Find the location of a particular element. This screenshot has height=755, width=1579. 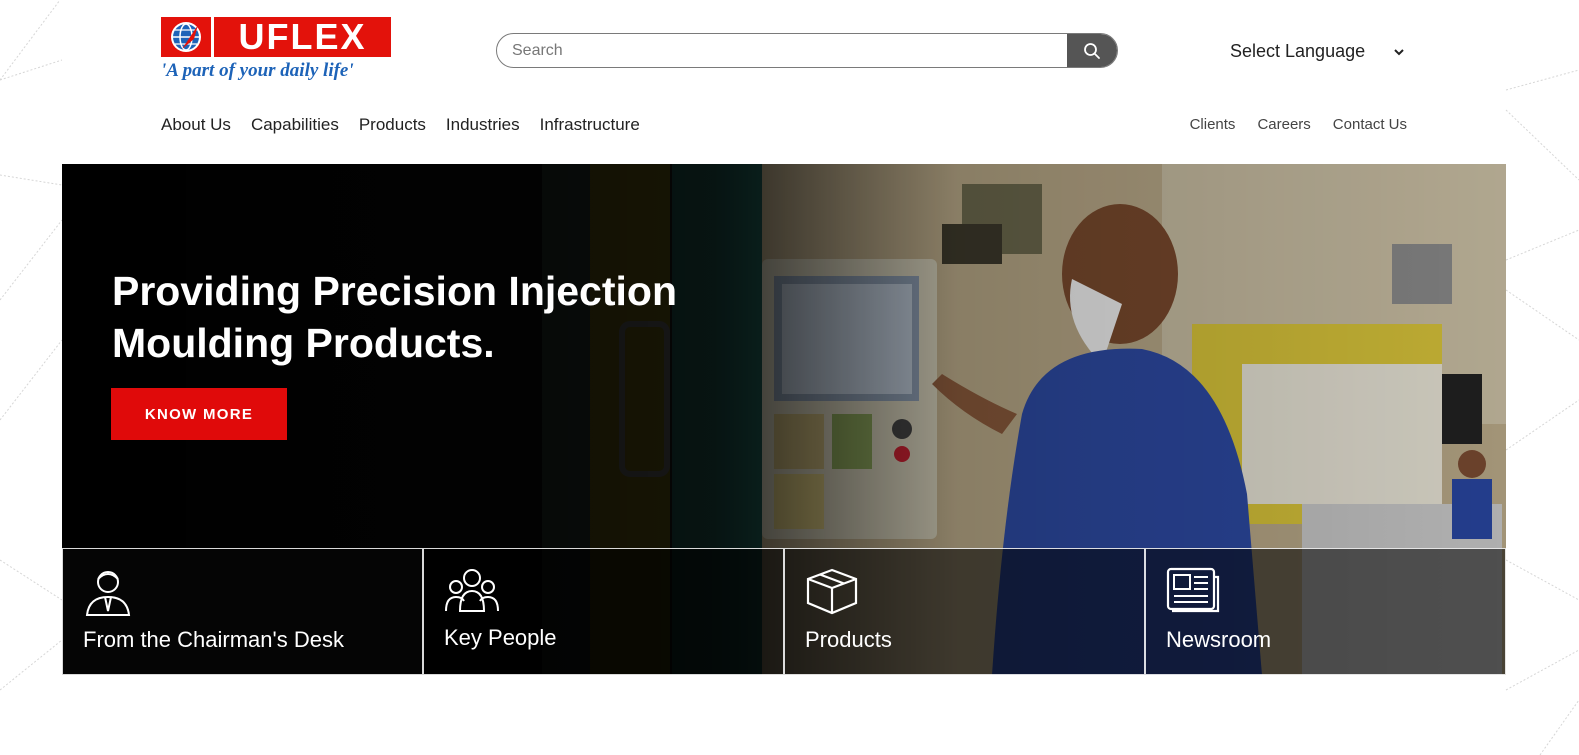

language-select: Select Language is located at coordinates (1317, 51).